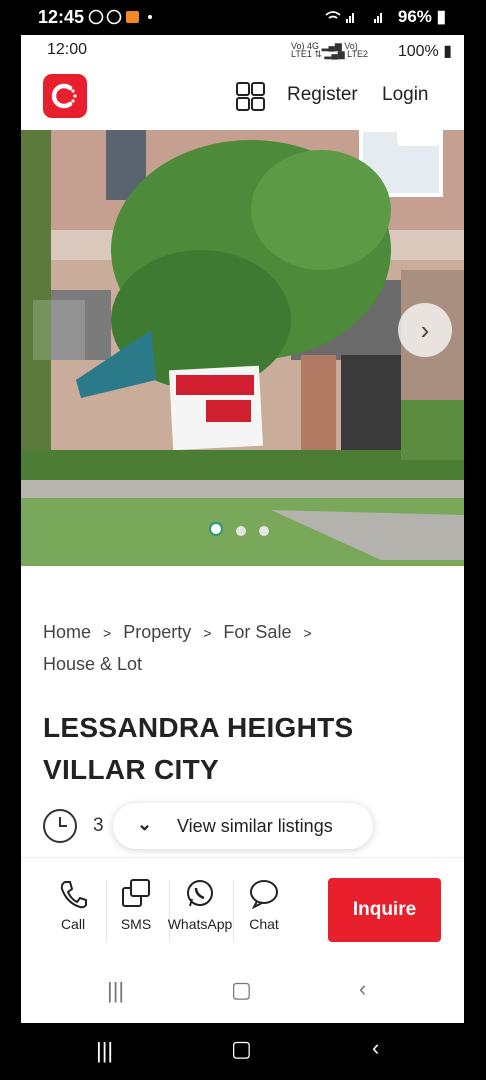 The image size is (486, 1080). Describe the element at coordinates (123, 18) in the screenshot. I see `notification-icons` at that location.